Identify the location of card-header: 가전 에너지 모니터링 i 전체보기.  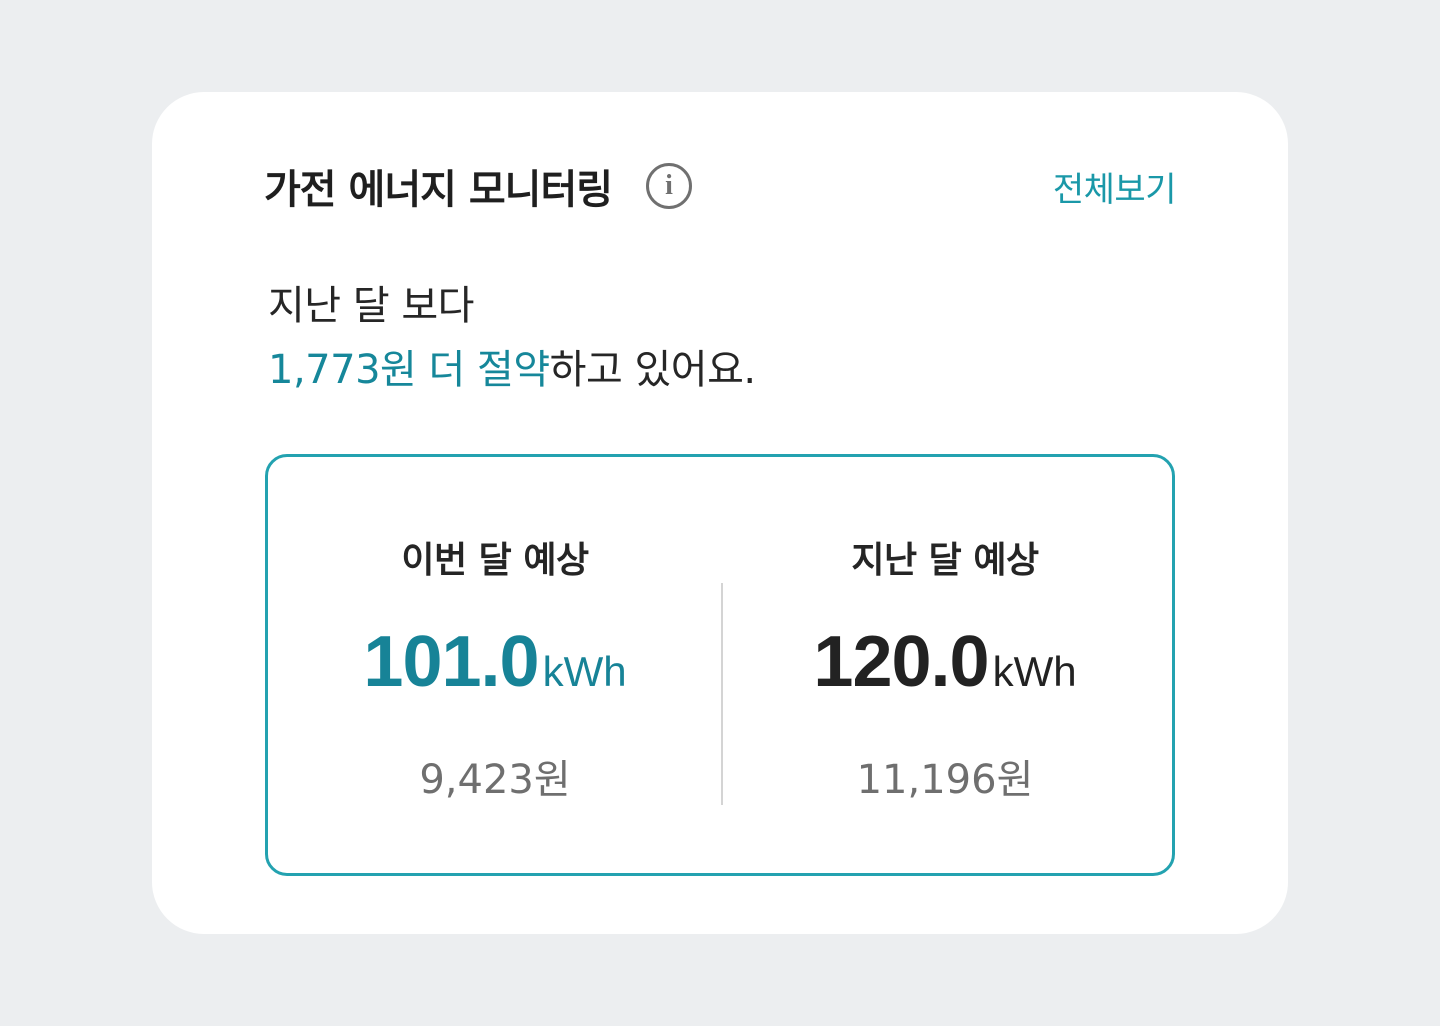
(720, 186).